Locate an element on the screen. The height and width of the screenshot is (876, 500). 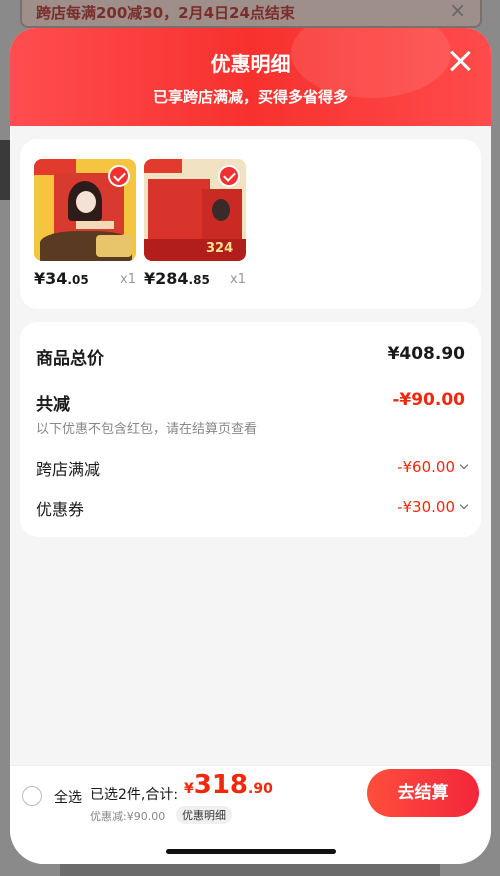
background-thumbnail is located at coordinates (5, 170).